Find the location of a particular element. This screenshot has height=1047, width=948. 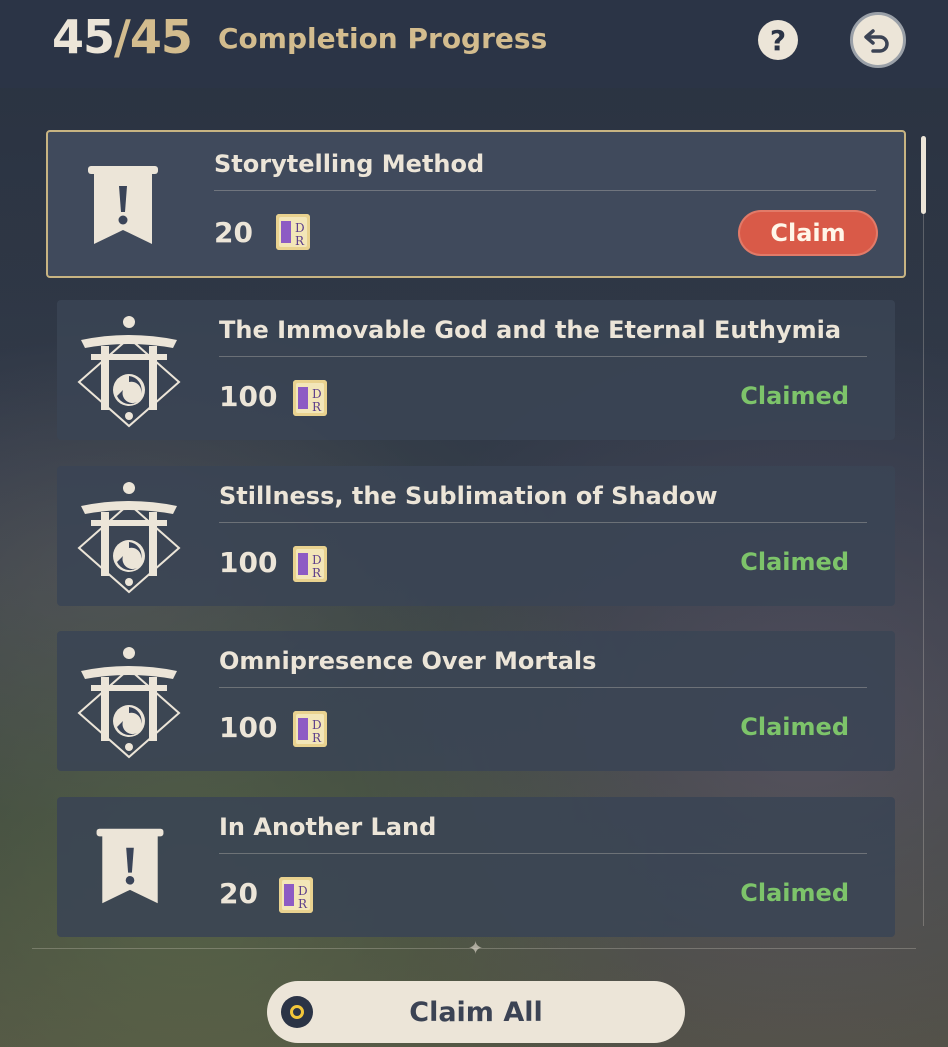

scroll-track is located at coordinates (923, 531).